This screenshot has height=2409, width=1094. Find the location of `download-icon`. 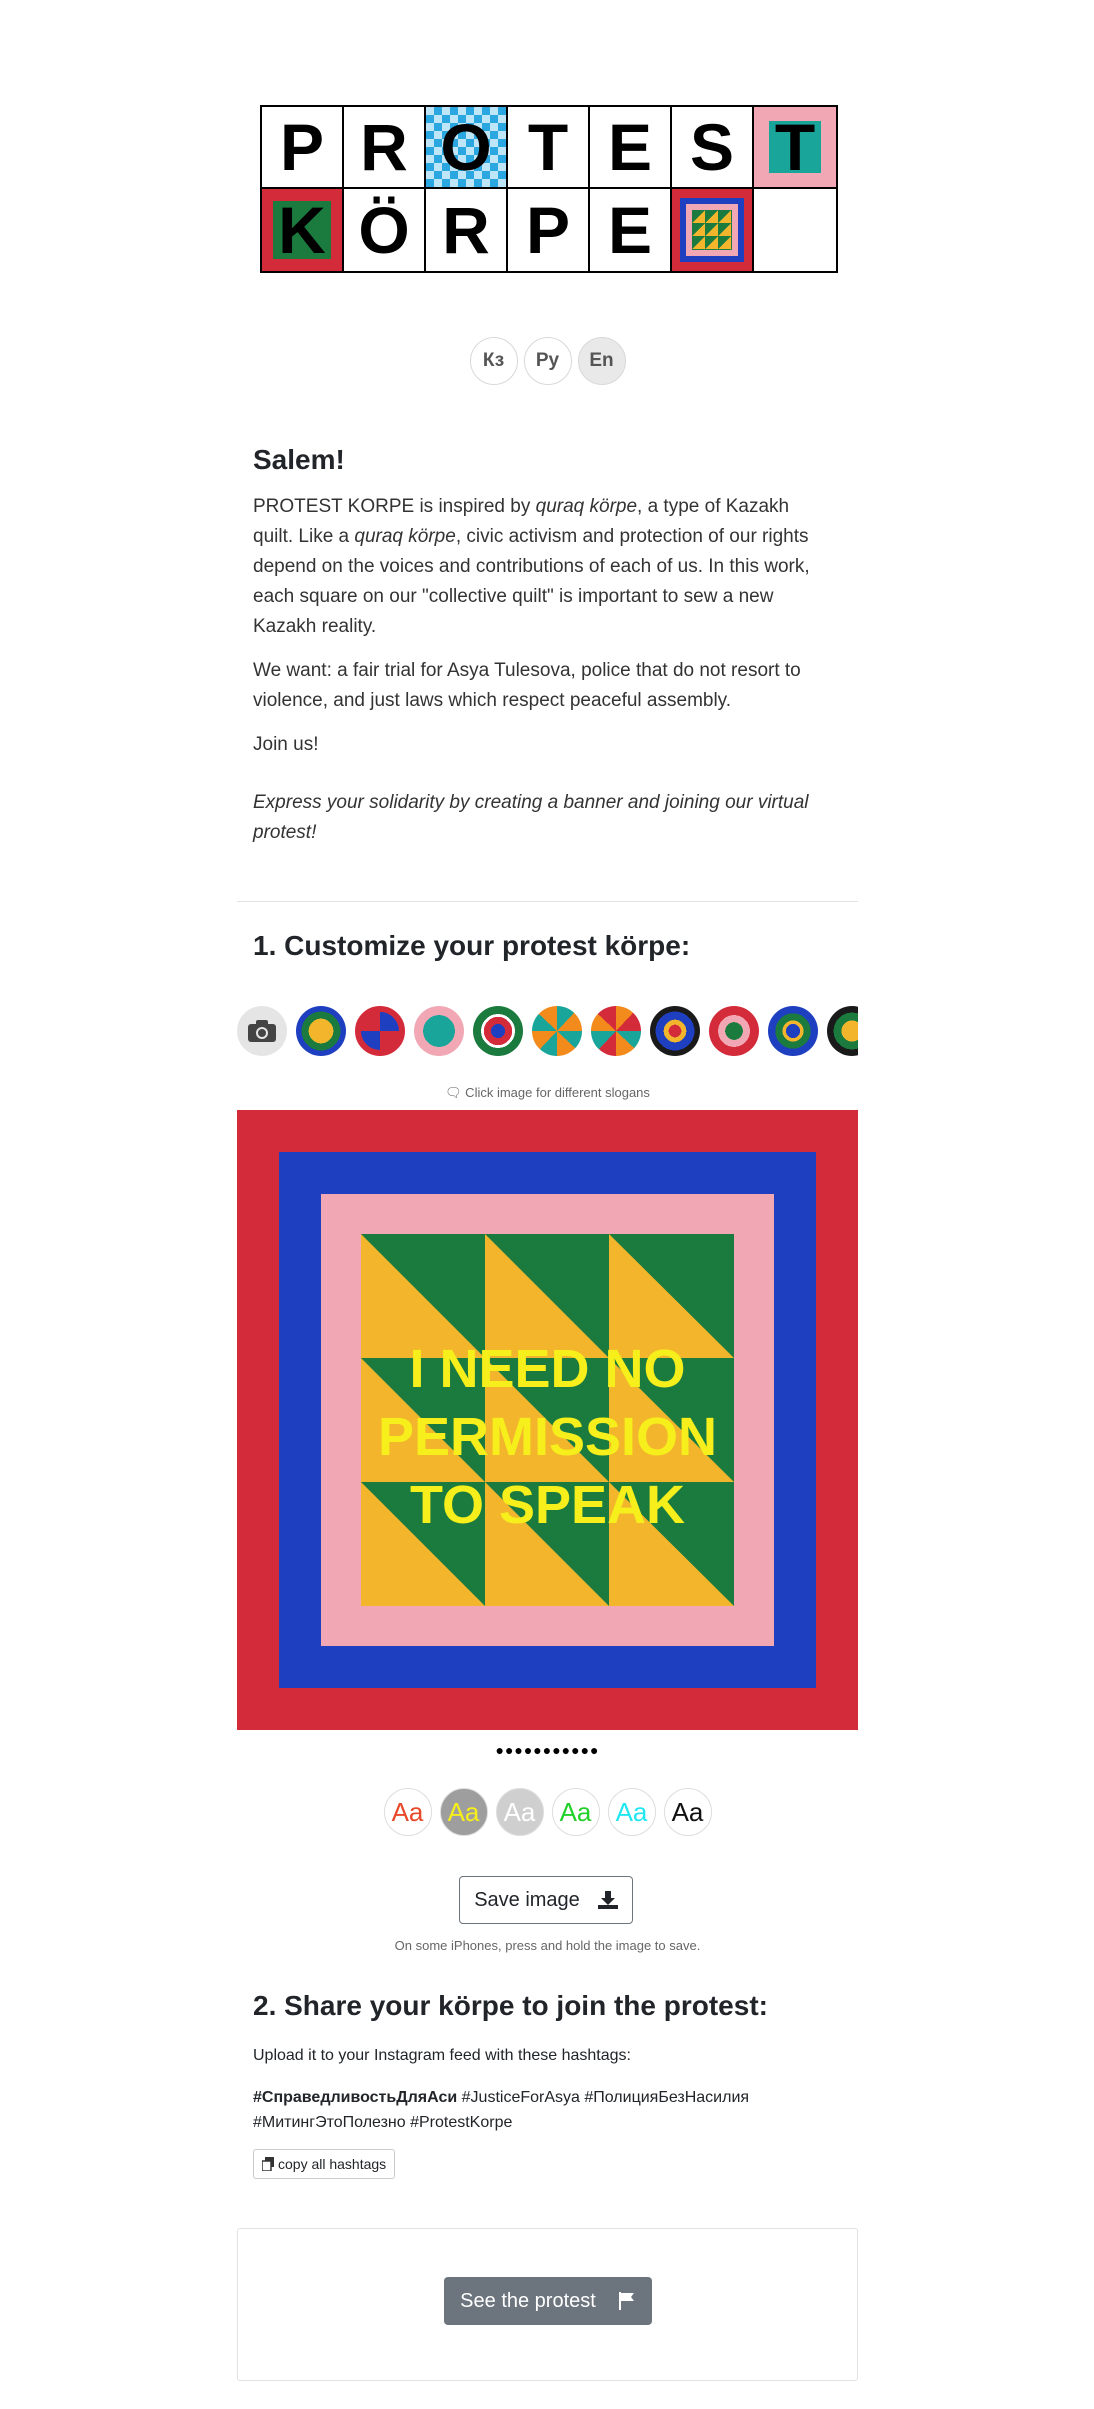

download-icon is located at coordinates (607, 1900).